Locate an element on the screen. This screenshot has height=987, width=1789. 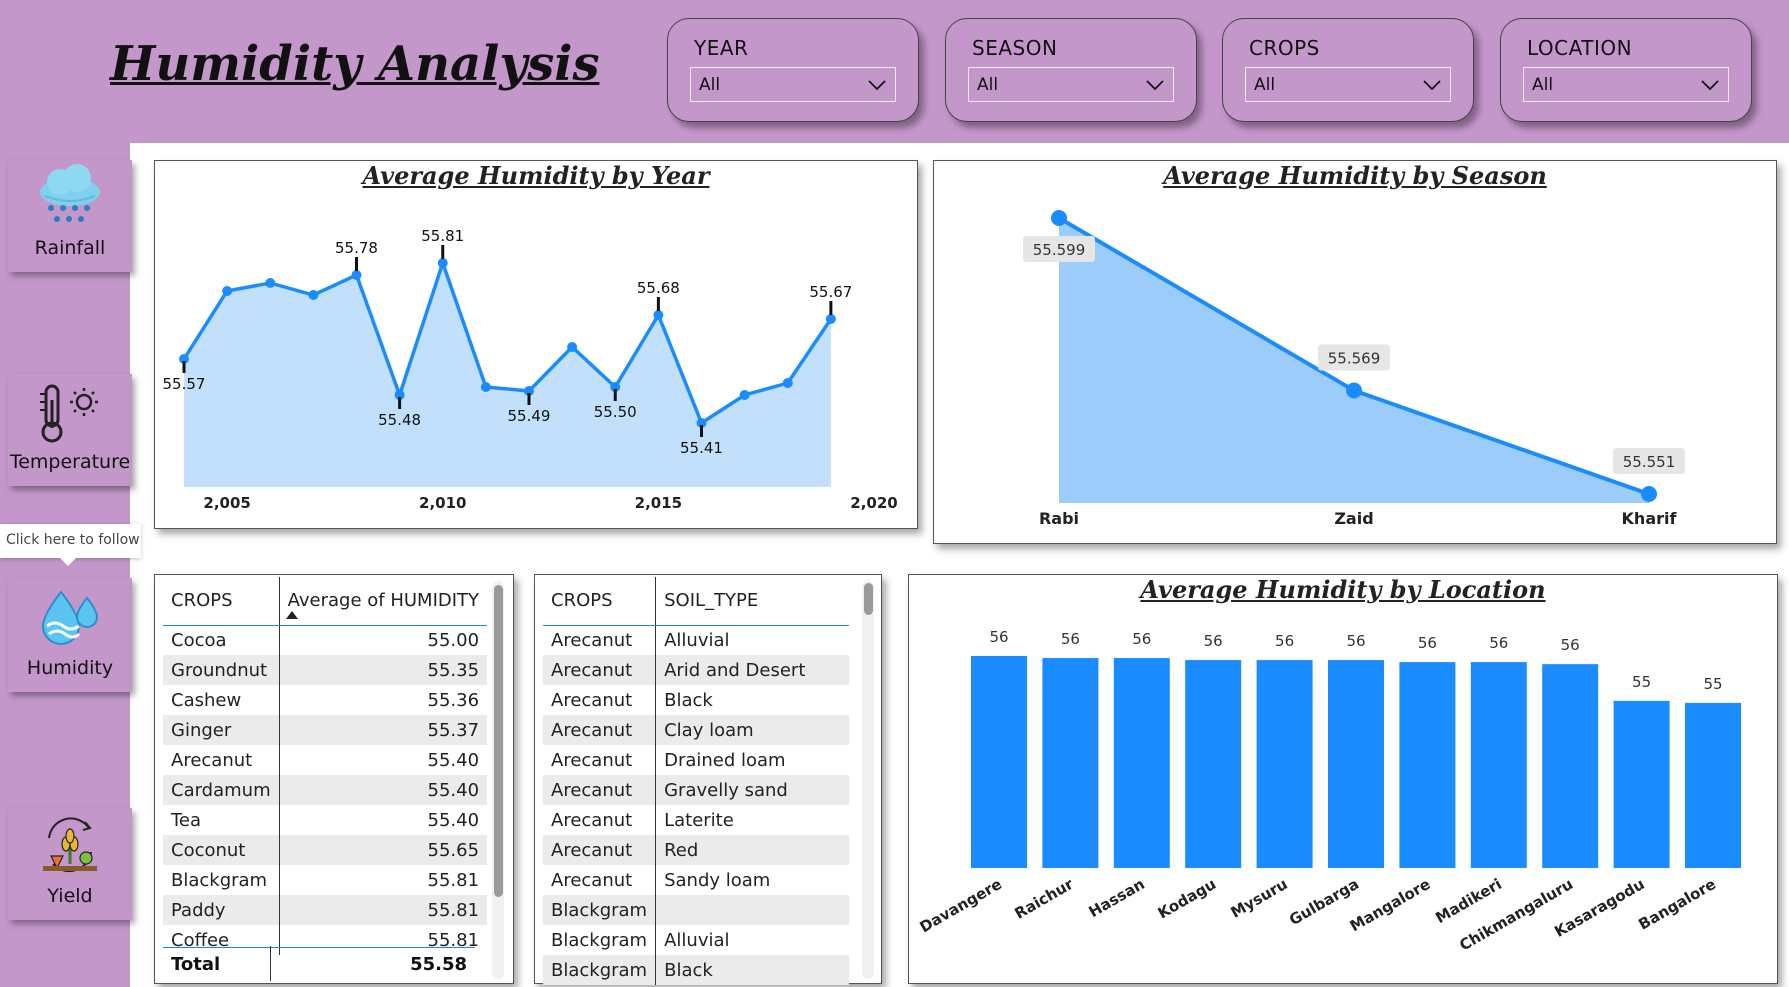
table-row: Arecanut Alluvial is located at coordinates (696, 640).